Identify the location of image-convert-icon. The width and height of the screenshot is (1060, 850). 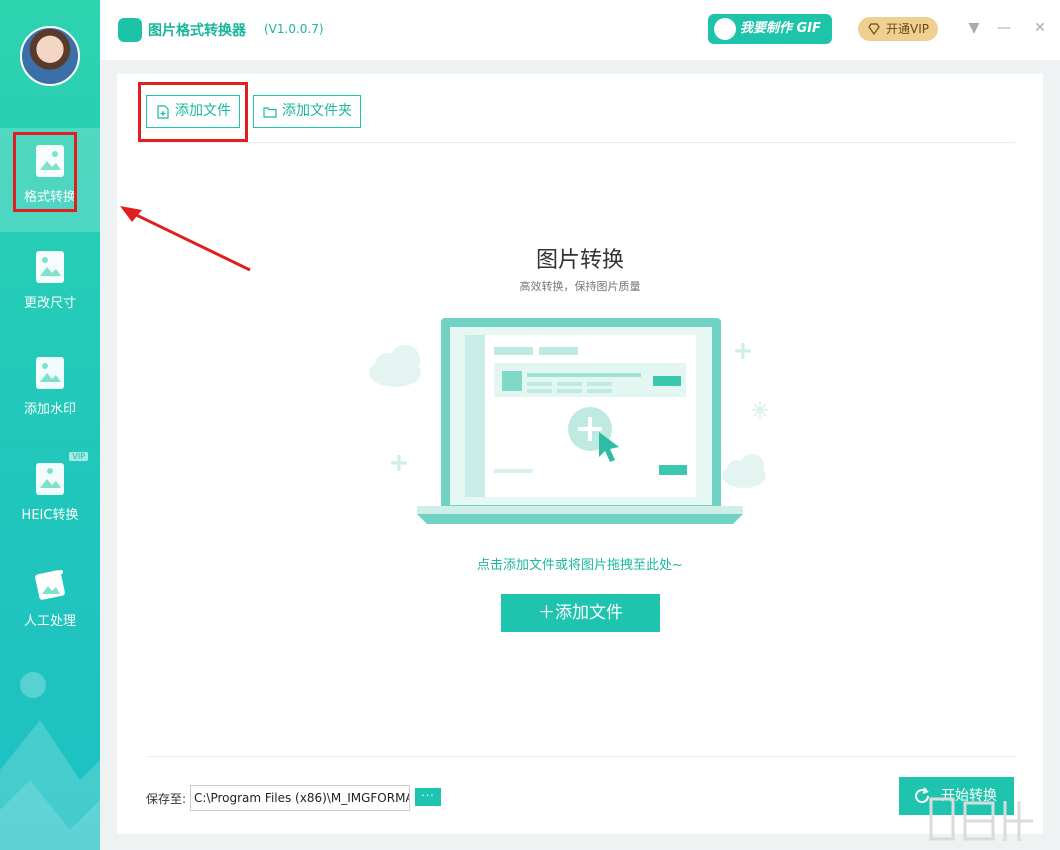
(50, 161).